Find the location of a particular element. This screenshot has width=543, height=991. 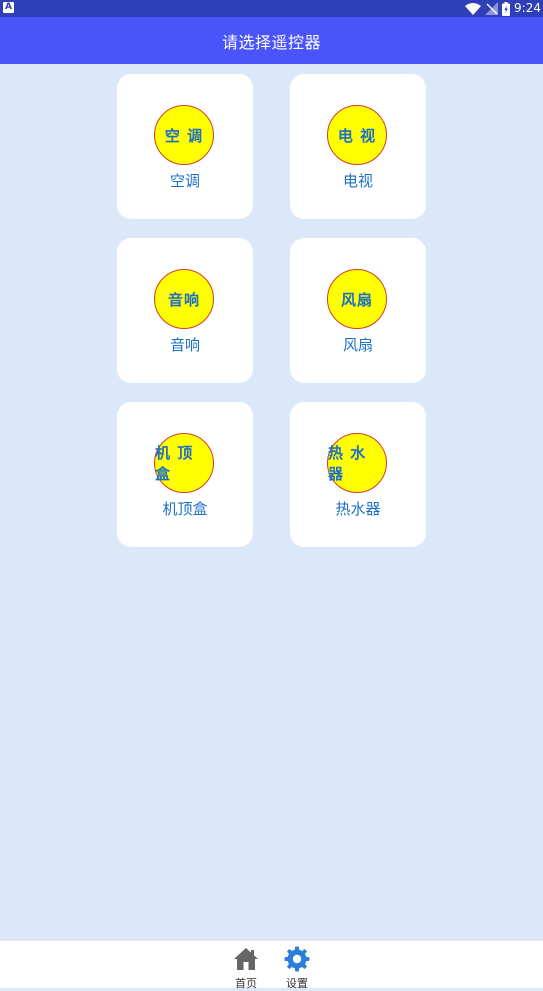

nav-item-settings: 设置 is located at coordinates (297, 967).